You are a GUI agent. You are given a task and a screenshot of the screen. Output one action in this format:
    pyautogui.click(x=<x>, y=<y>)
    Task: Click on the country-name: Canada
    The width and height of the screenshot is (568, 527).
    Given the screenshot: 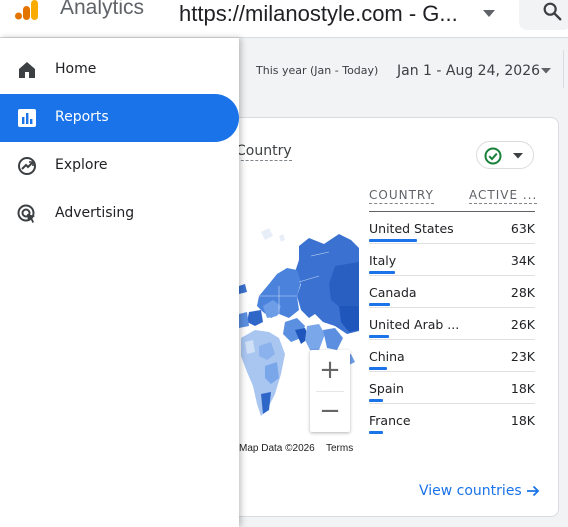 What is the action you would take?
    pyautogui.click(x=393, y=292)
    